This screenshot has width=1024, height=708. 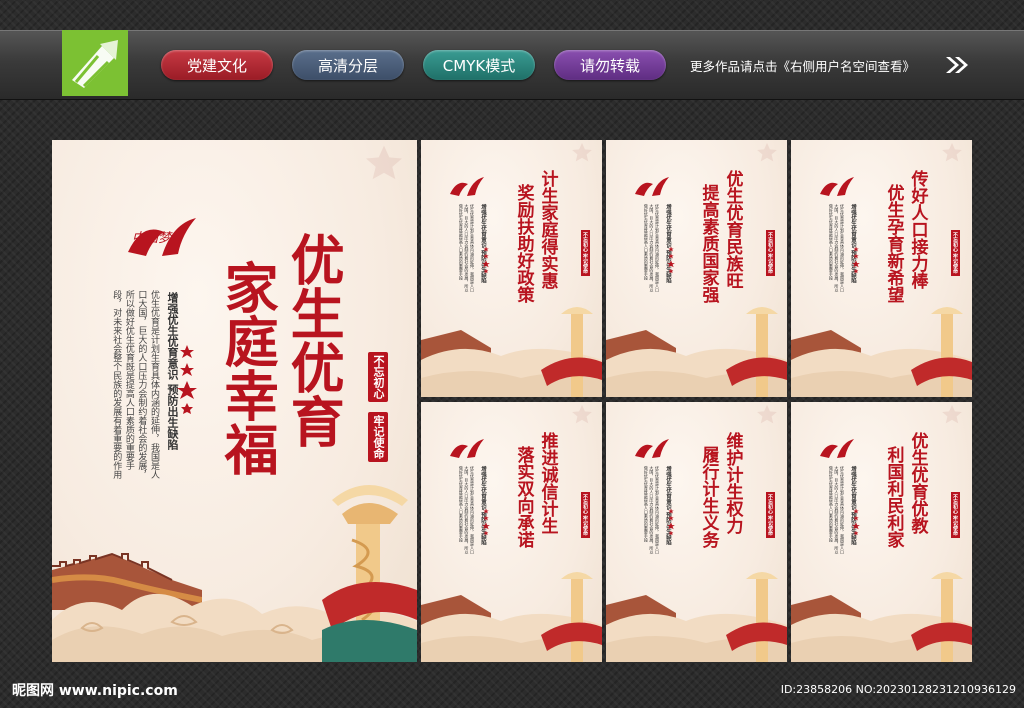 I want to click on seal-keep-mission: 牢记使命, so click(x=378, y=437).